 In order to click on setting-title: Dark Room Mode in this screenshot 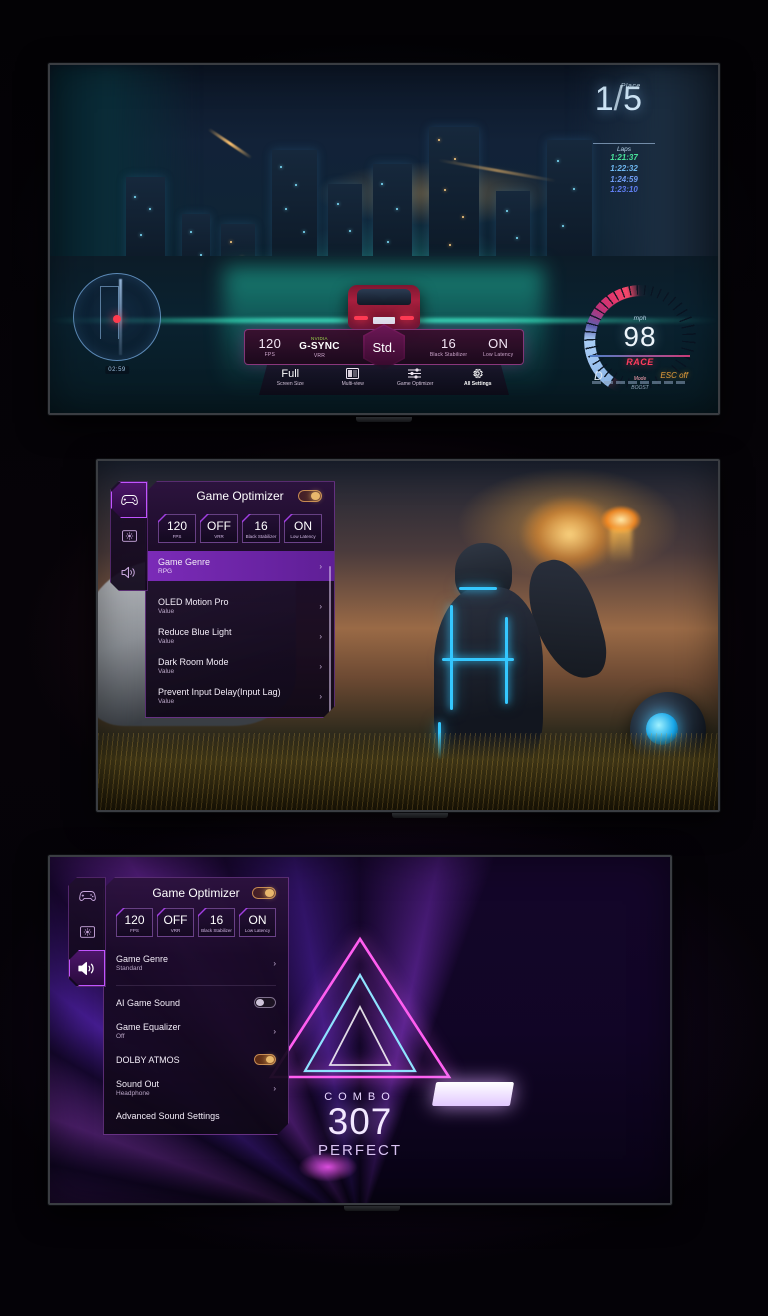, I will do `click(193, 662)`.